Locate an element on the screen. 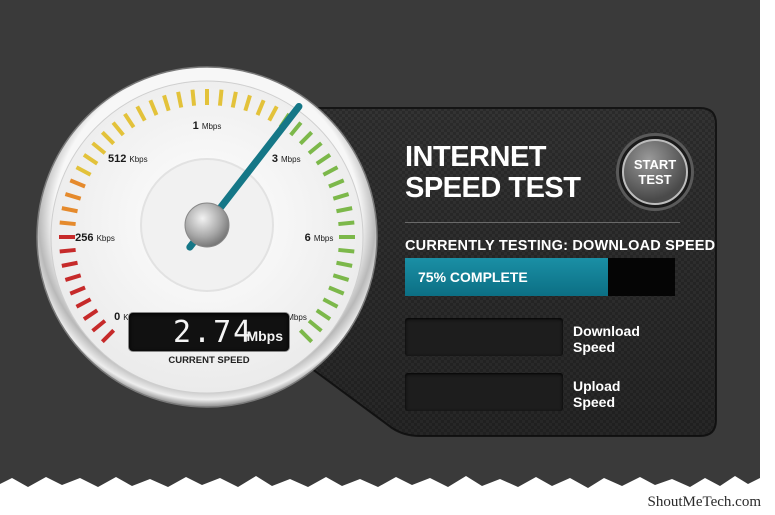 This screenshot has width=775, height=515. upload-speed-label: Upload Speed is located at coordinates (596, 394).